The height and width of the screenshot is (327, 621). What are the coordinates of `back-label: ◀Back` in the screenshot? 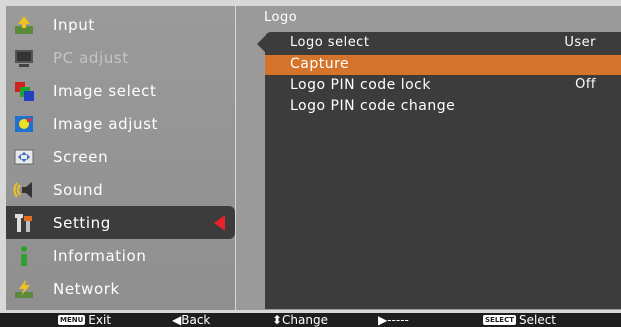 It's located at (191, 320).